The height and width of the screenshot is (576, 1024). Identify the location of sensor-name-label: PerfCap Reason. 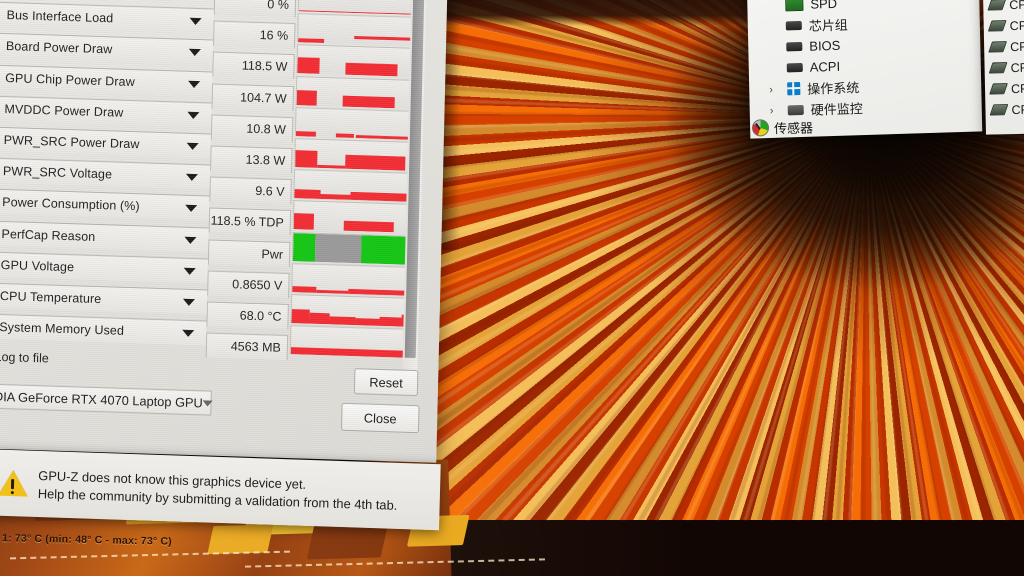
(48, 235).